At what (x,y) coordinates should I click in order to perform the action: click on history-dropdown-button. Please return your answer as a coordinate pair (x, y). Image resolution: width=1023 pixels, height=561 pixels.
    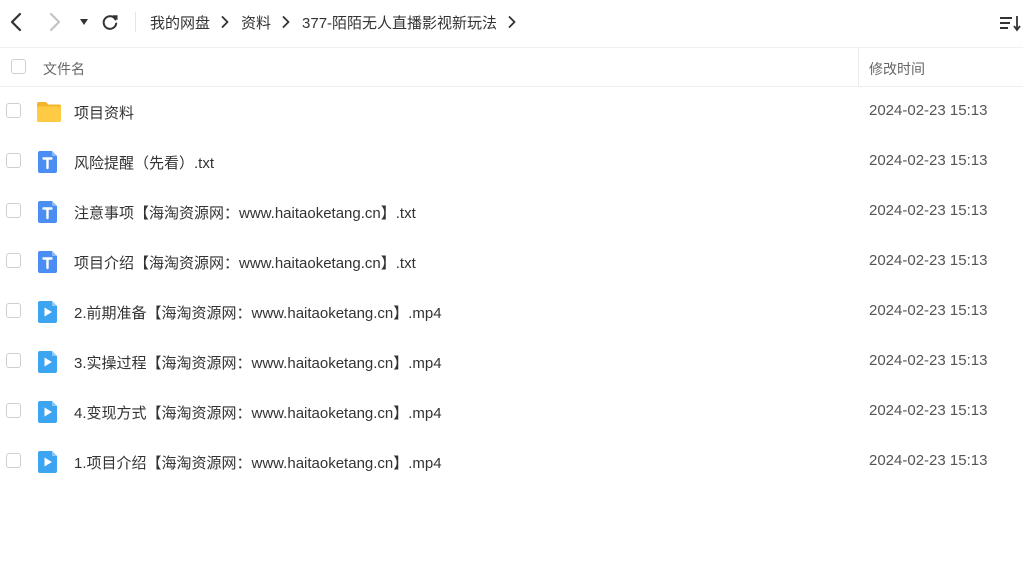
    Looking at the image, I should click on (84, 22).